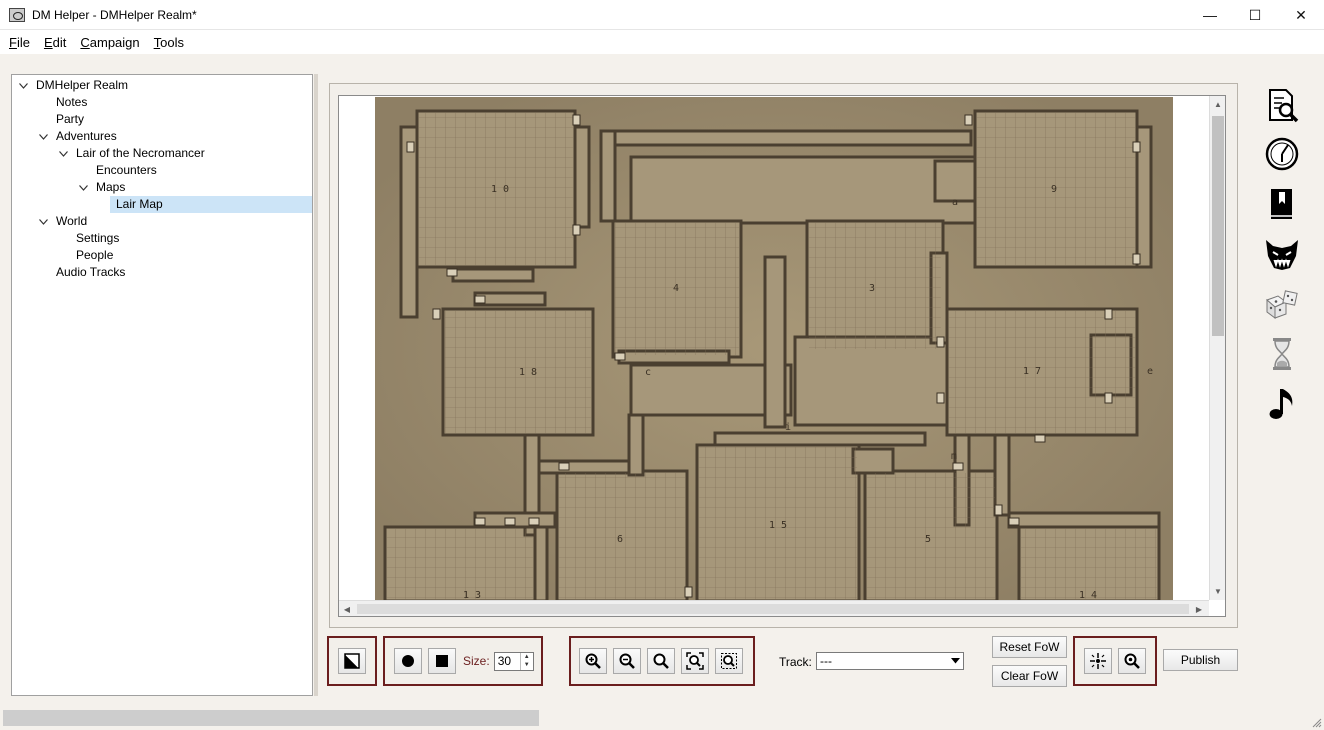 The width and height of the screenshot is (1324, 730). I want to click on circle-brush-icon, so click(408, 661).